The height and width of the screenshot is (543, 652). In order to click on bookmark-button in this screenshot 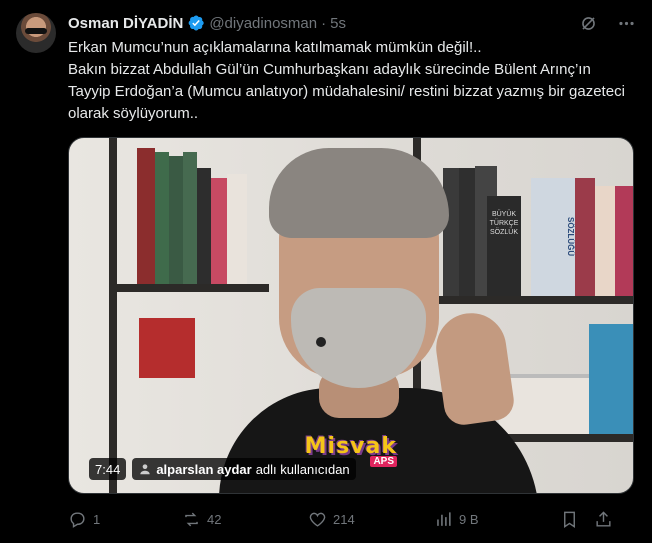, I will do `click(577, 519)`.